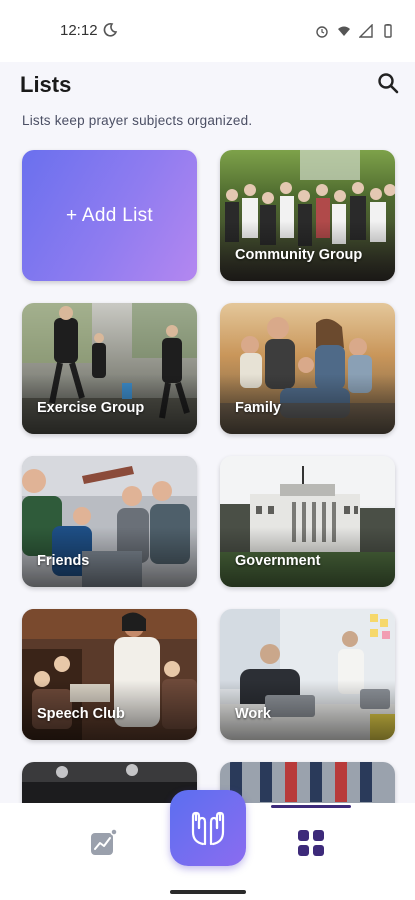  What do you see at coordinates (103, 843) in the screenshot?
I see `stats-icon` at bounding box center [103, 843].